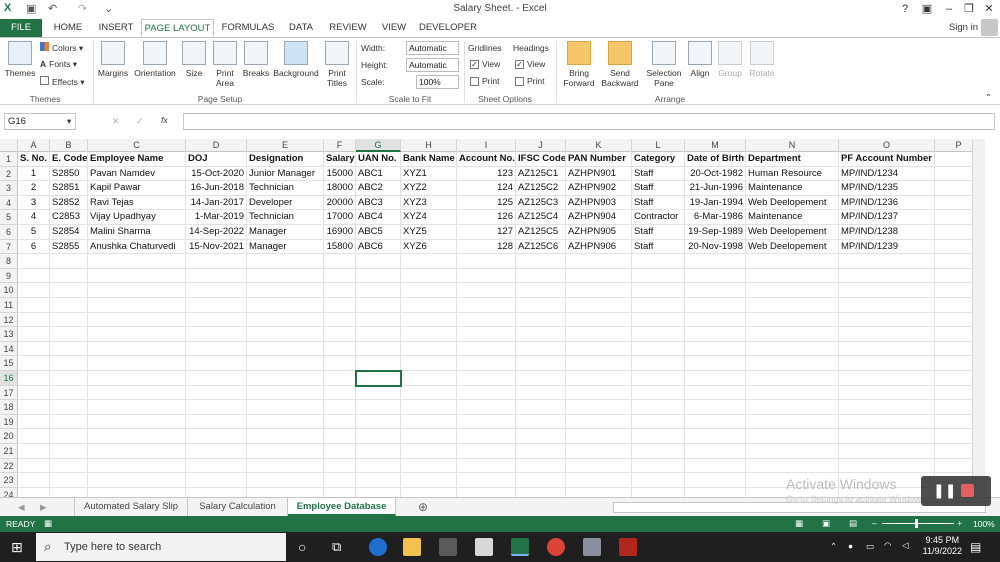  Describe the element at coordinates (115, 121) in the screenshot. I see `cancel-icon: ✕` at that location.